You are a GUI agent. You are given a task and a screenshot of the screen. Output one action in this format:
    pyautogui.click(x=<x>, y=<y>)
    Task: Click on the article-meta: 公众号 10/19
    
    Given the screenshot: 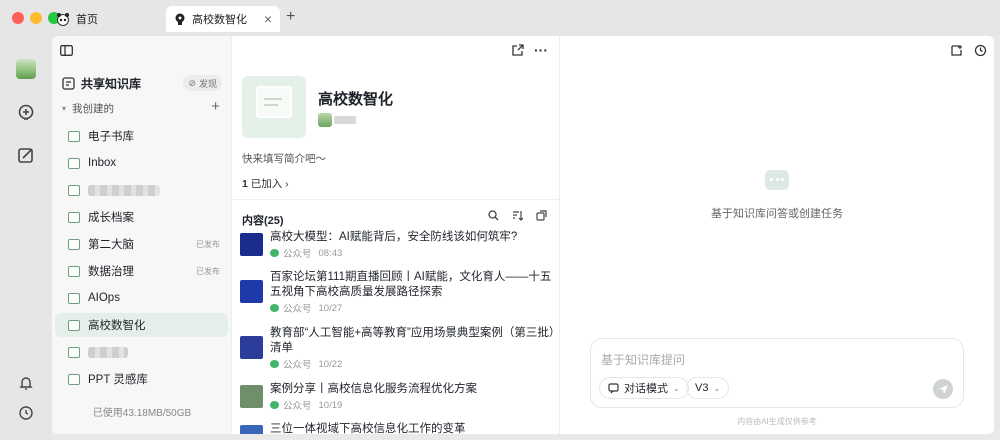 What is the action you would take?
    pyautogui.click(x=306, y=405)
    